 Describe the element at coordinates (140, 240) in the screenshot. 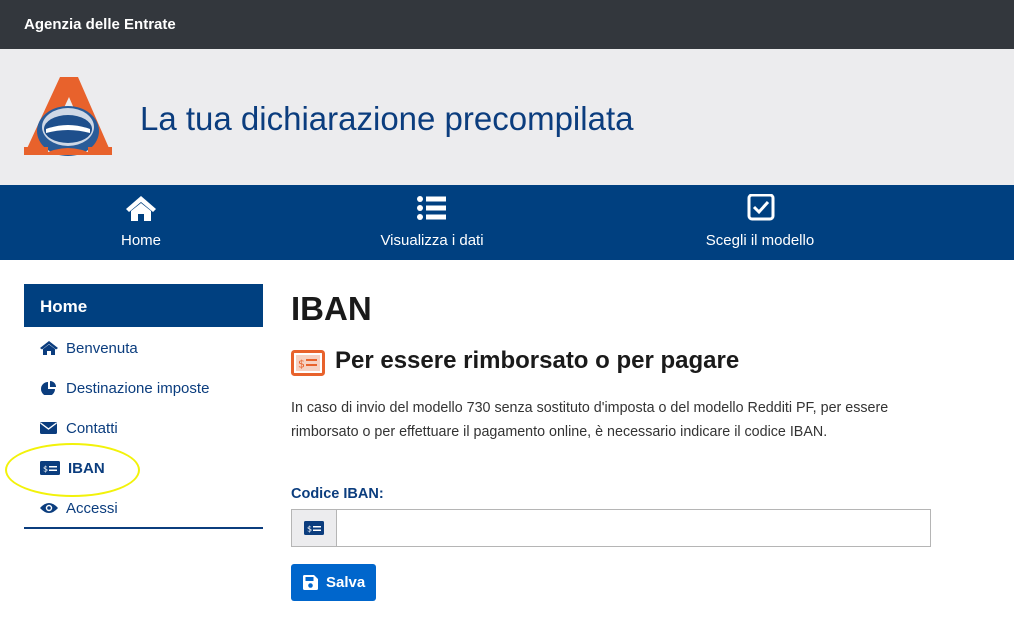

I see `nav-label-home: Home` at that location.